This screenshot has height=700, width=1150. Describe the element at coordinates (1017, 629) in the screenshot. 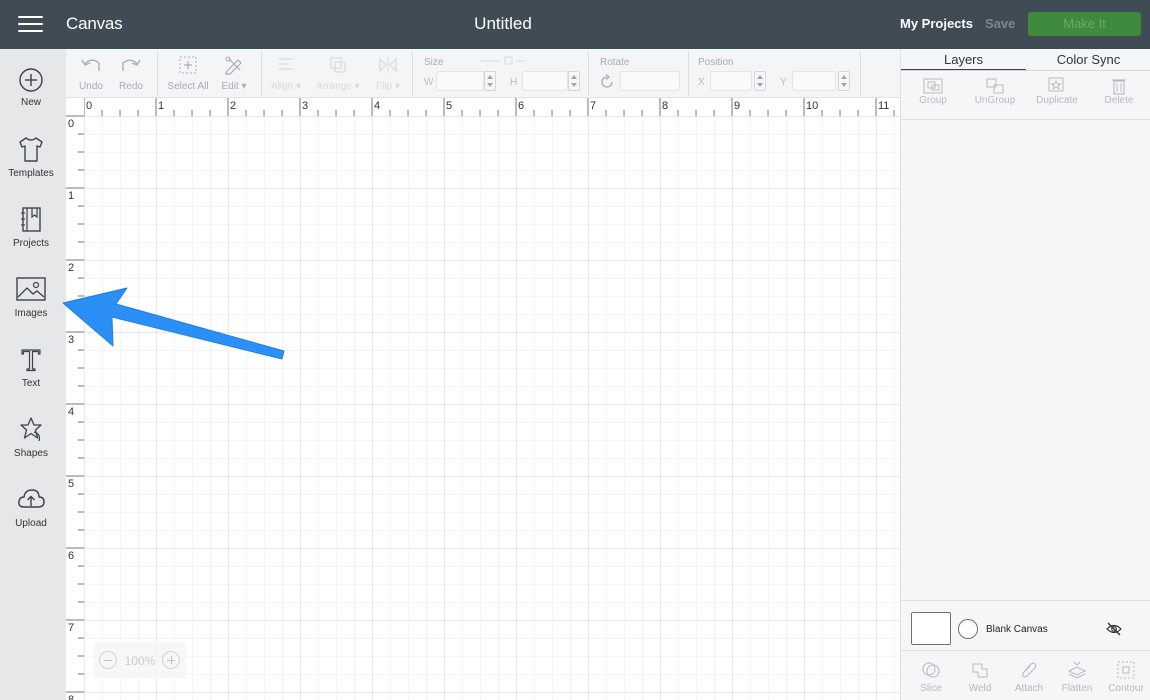

I see `blank-canvas-label: Blank Canvas` at that location.